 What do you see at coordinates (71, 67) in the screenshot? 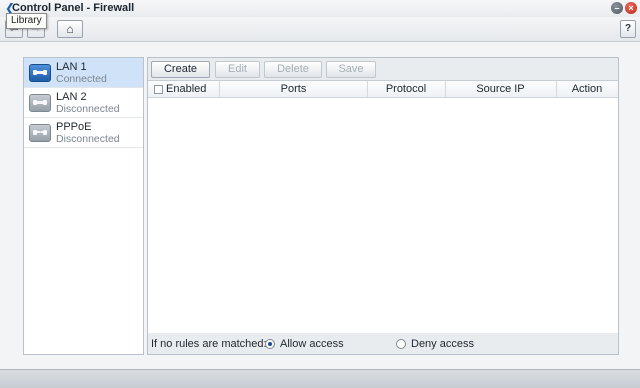
I see `network-name: LAN 1` at bounding box center [71, 67].